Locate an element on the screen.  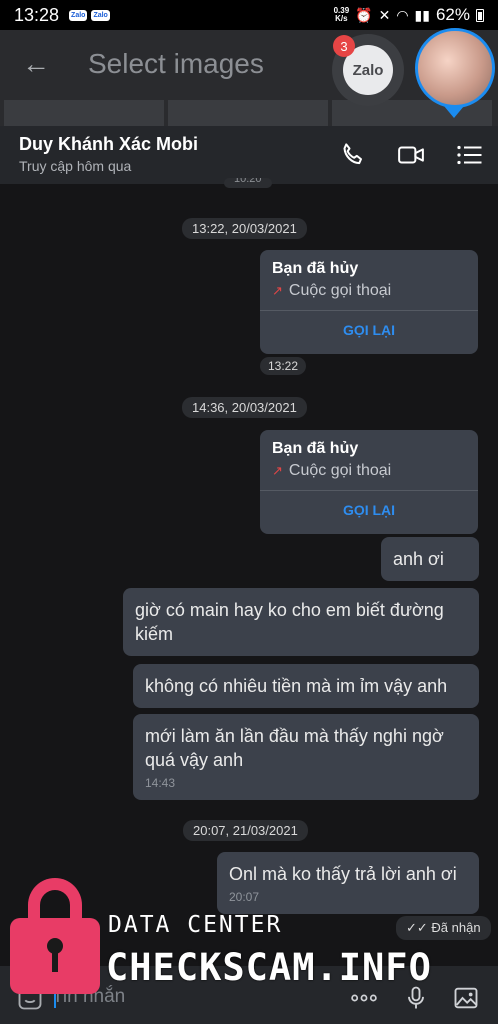
date-pill: 14:36, 20/03/2021 is located at coordinates (244, 407).